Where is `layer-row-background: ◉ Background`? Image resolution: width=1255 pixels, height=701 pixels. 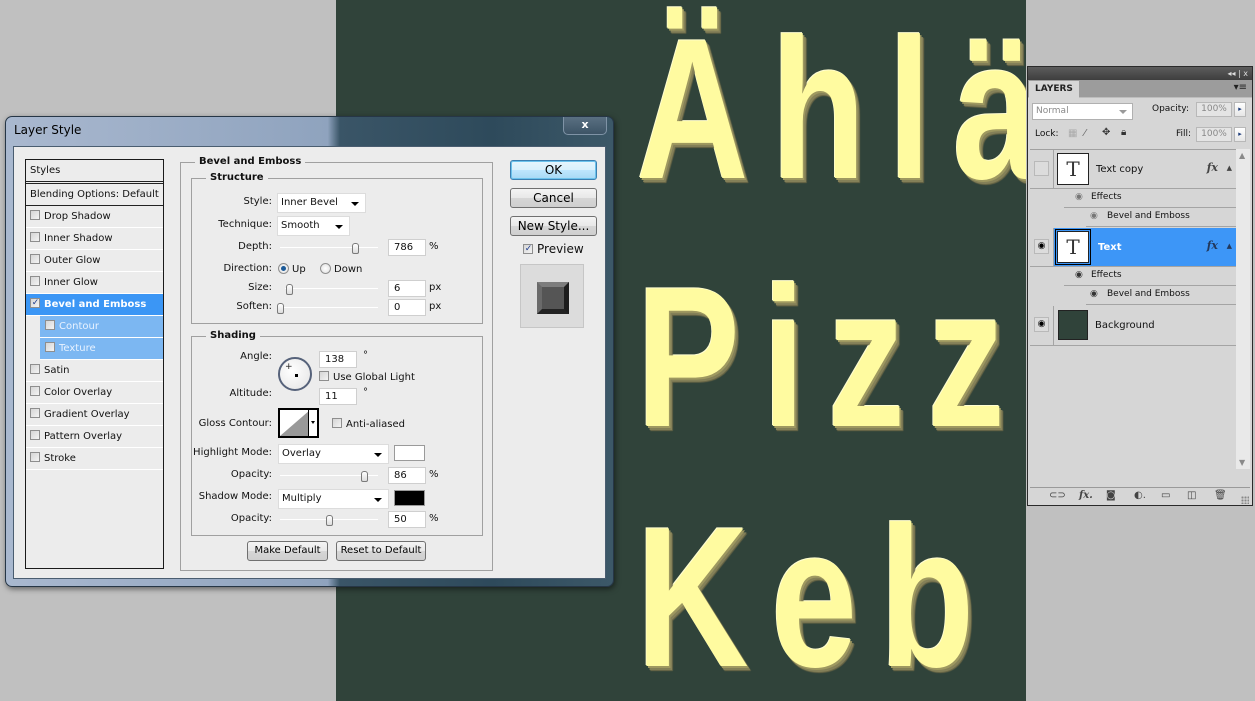 layer-row-background: ◉ Background is located at coordinates (1133, 326).